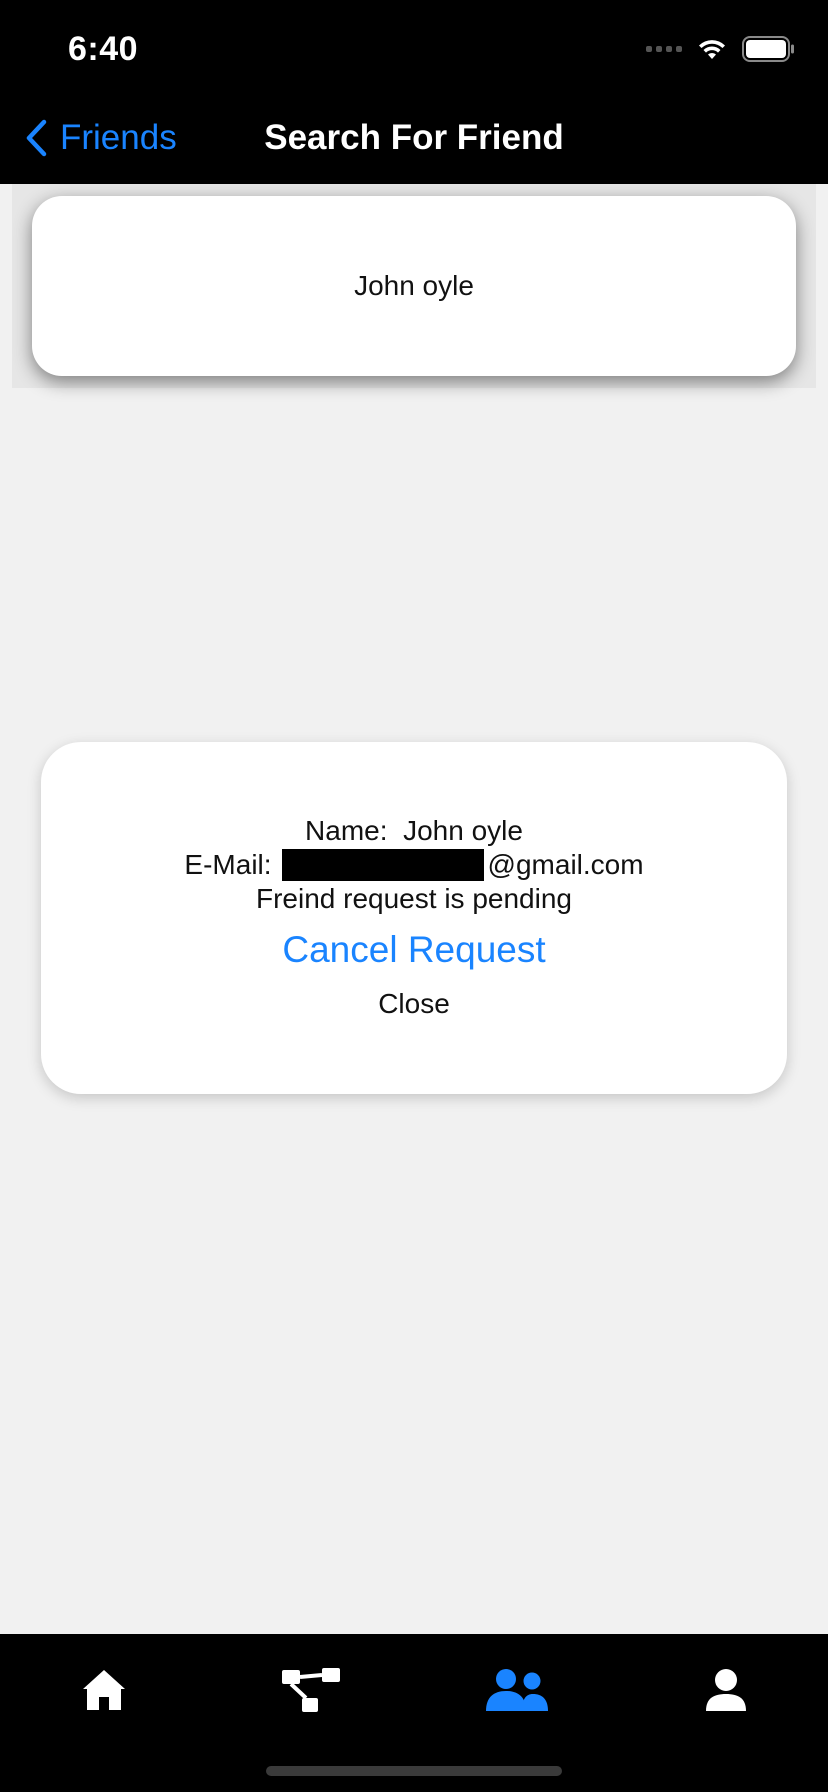 This screenshot has width=828, height=1792. Describe the element at coordinates (414, 92) in the screenshot. I see `top-bar: 6:40 Friends Search For Friend` at that location.